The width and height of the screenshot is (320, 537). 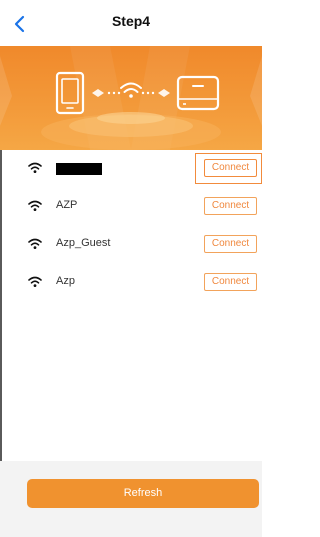 What do you see at coordinates (131, 245) in the screenshot?
I see `list-item-network-3: Azp_Guest Connect` at bounding box center [131, 245].